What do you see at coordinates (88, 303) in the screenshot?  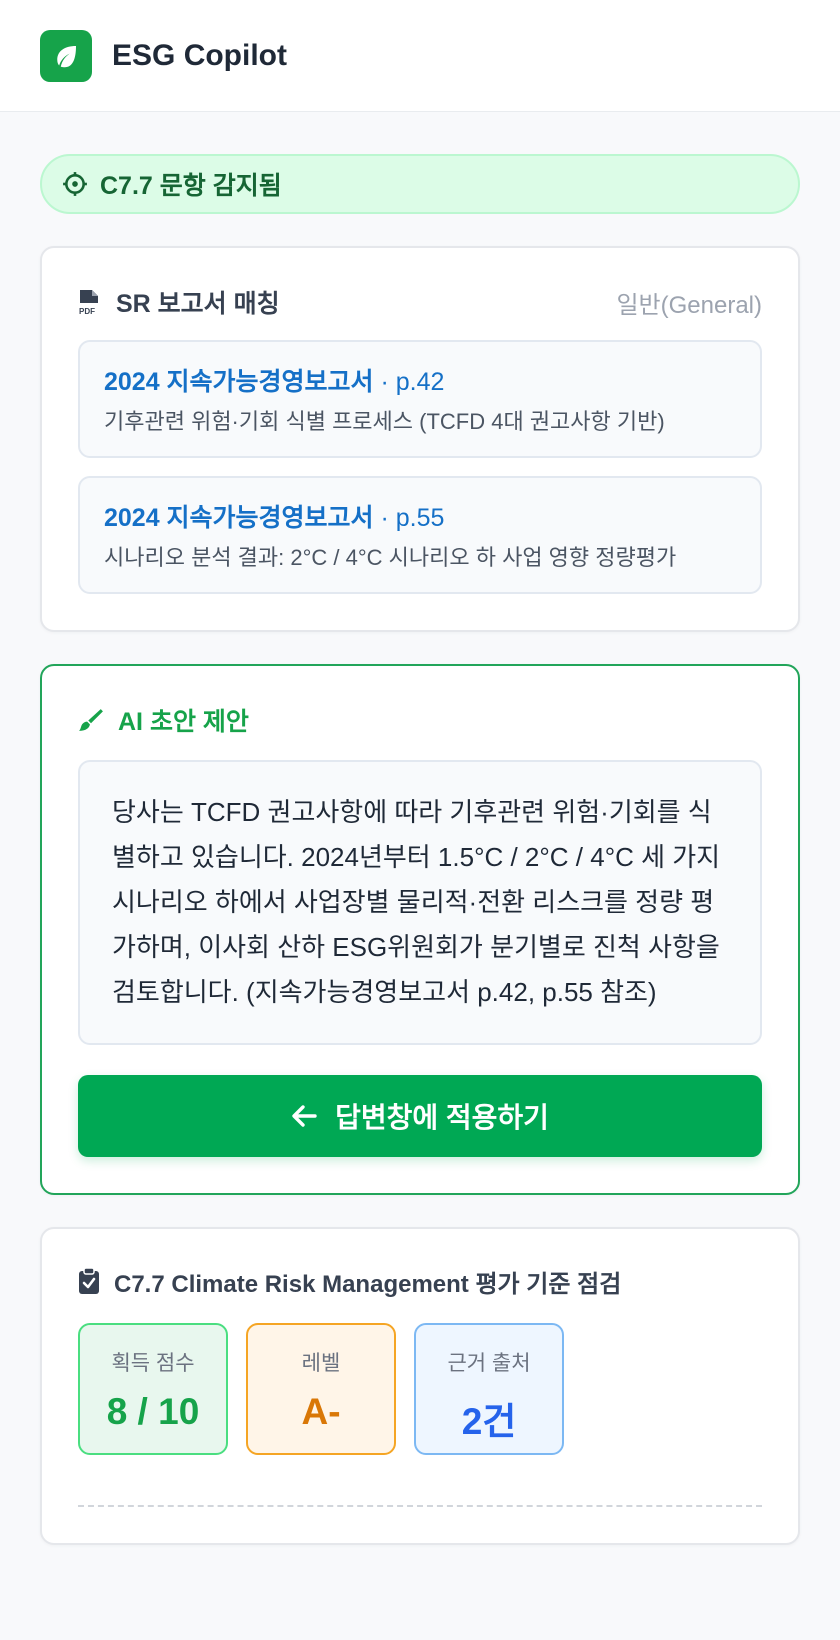 I see `pdf-file-icon: PDF` at bounding box center [88, 303].